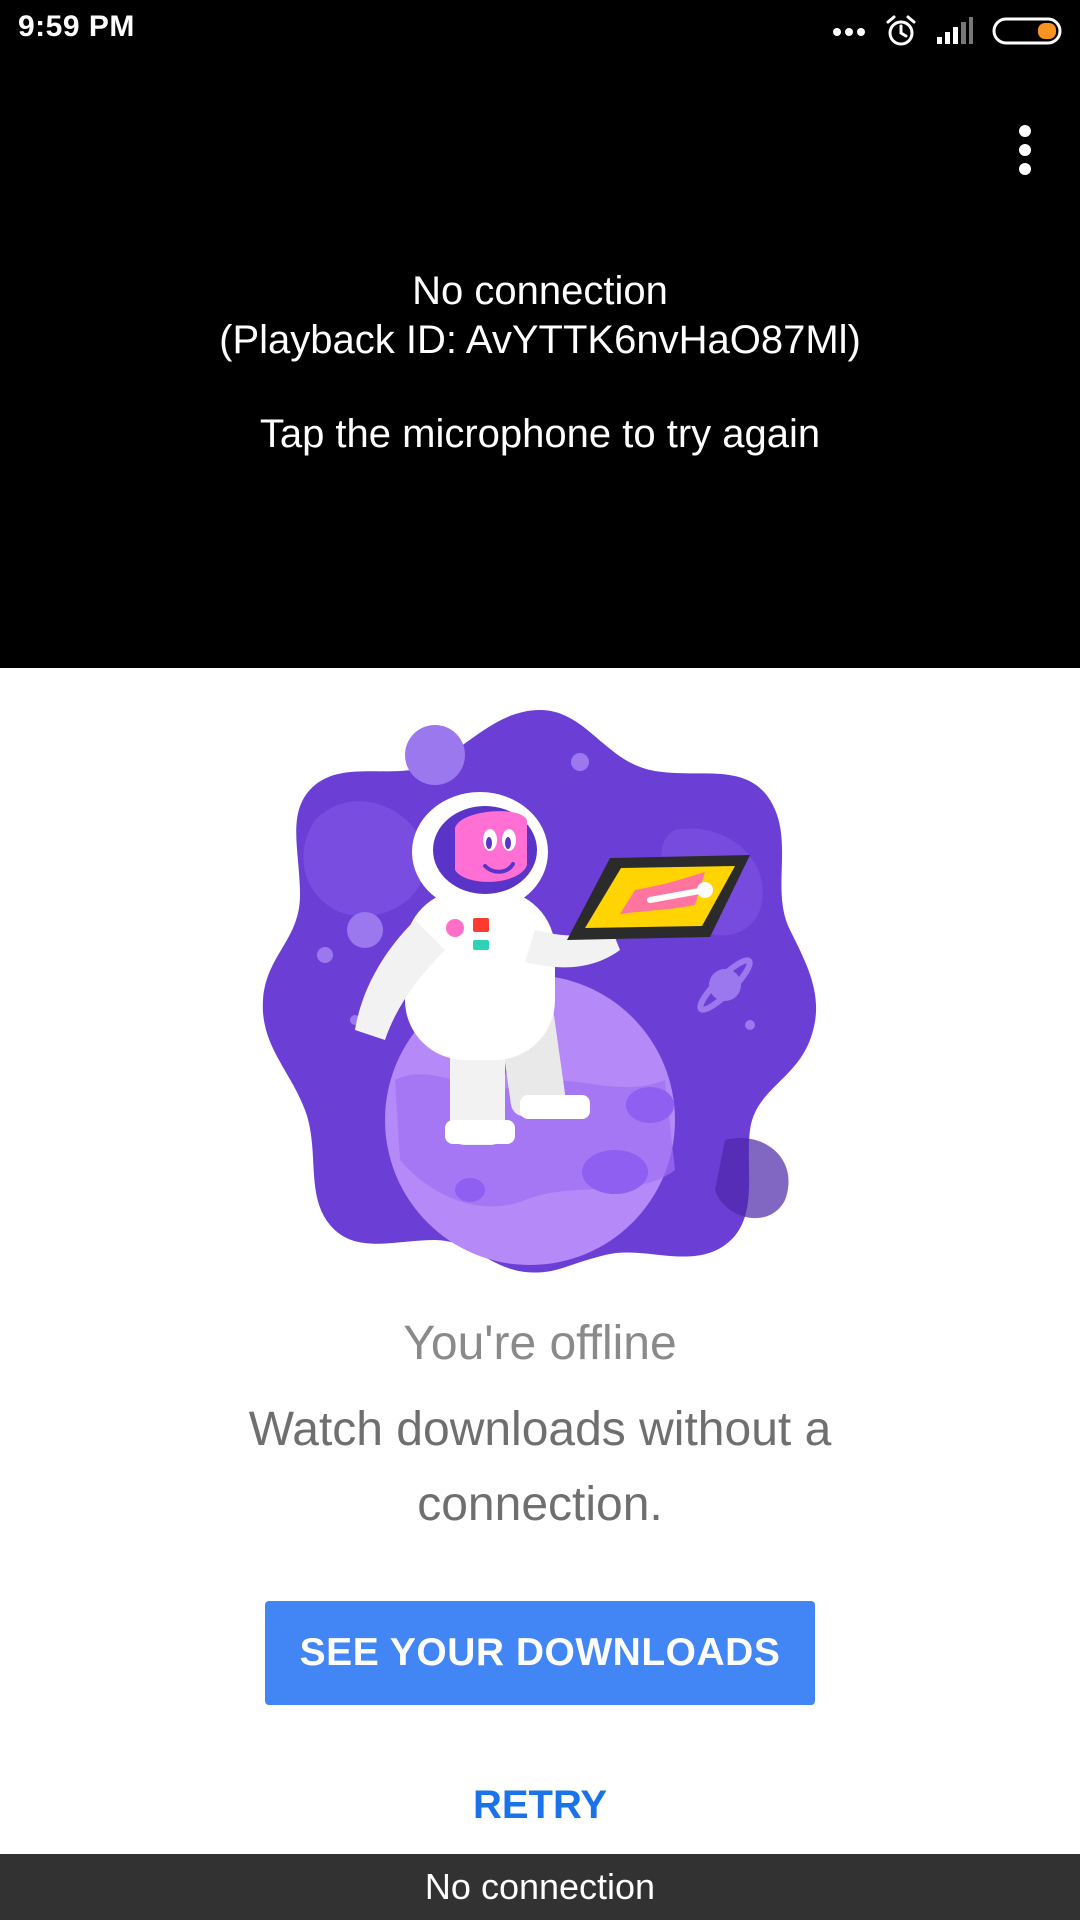  What do you see at coordinates (540, 31) in the screenshot?
I see `status-bar: 9:59 PM` at bounding box center [540, 31].